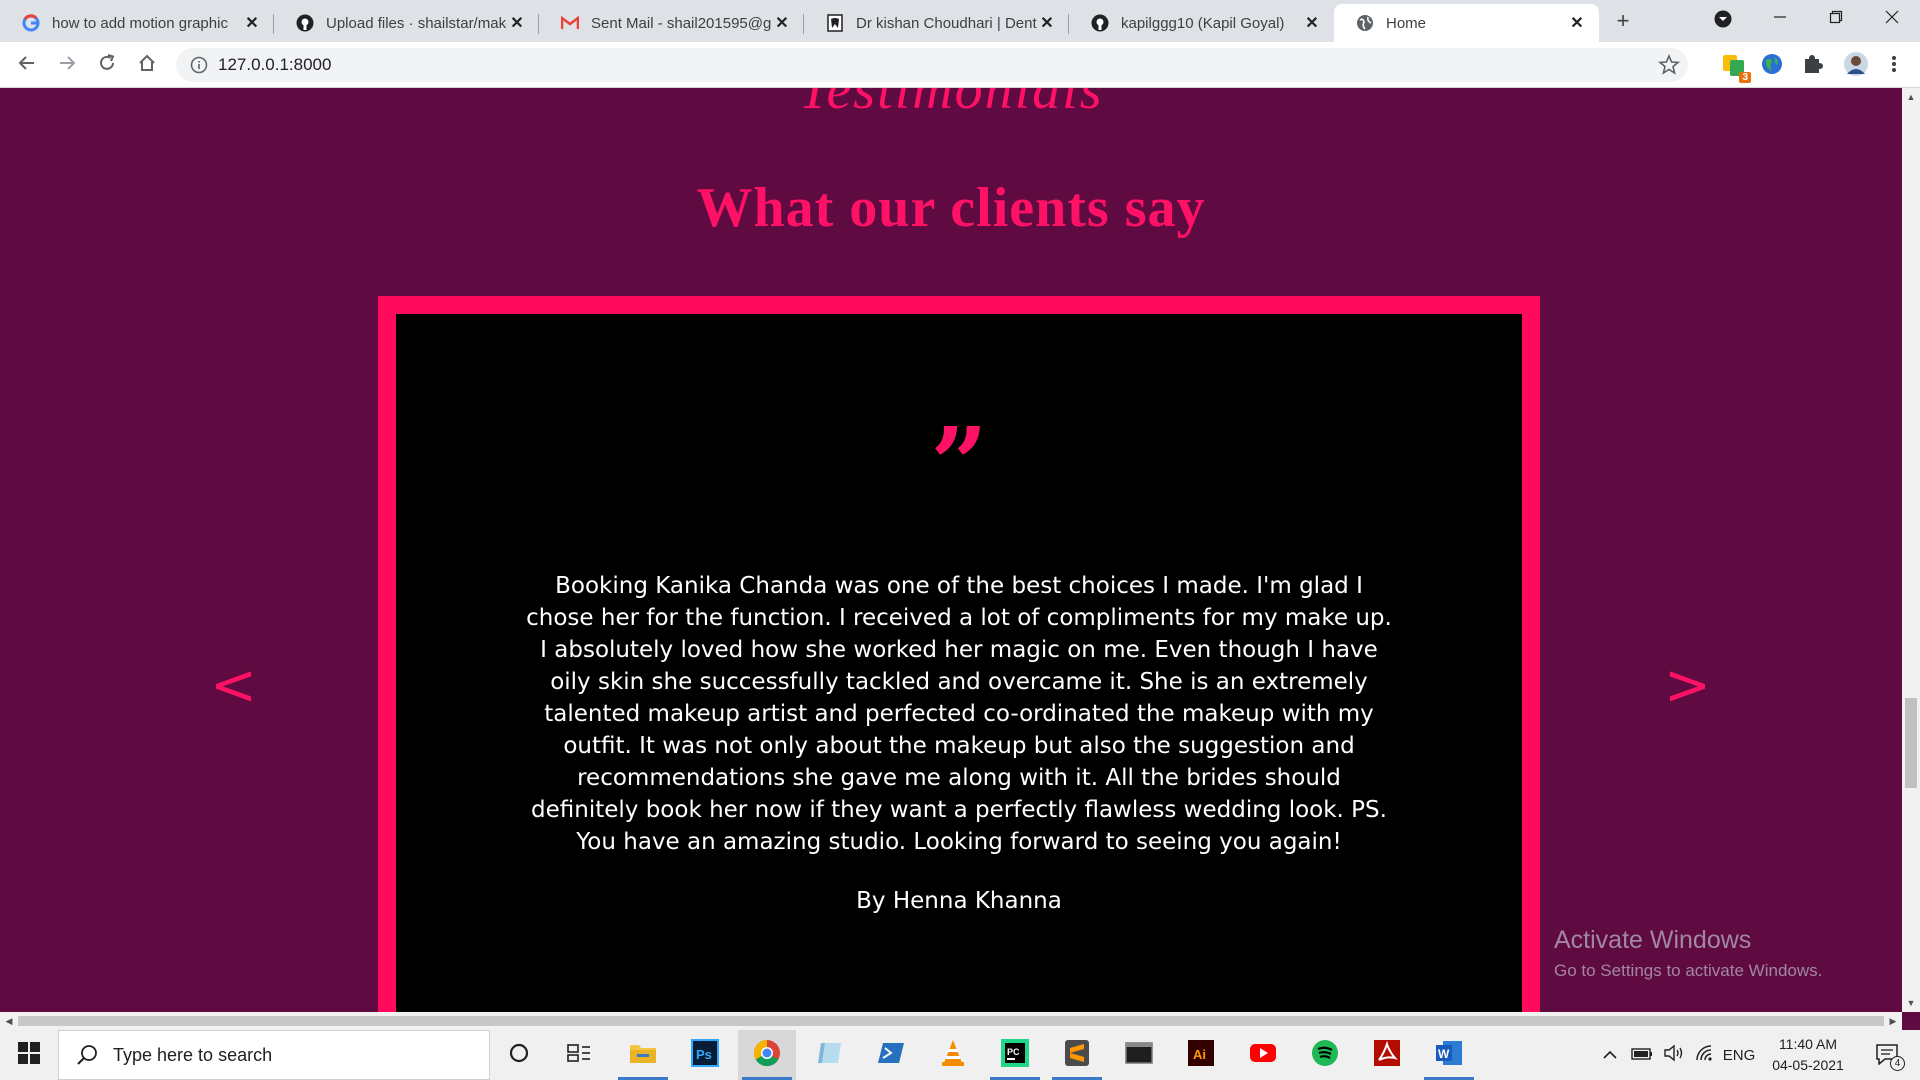 The width and height of the screenshot is (1920, 1080). What do you see at coordinates (767, 1055) in the screenshot?
I see `chrome-button` at bounding box center [767, 1055].